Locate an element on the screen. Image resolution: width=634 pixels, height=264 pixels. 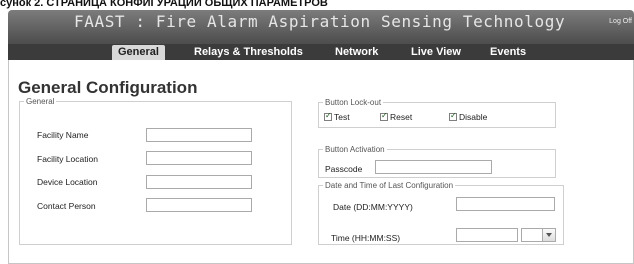
general-legend: General is located at coordinates (40, 101).